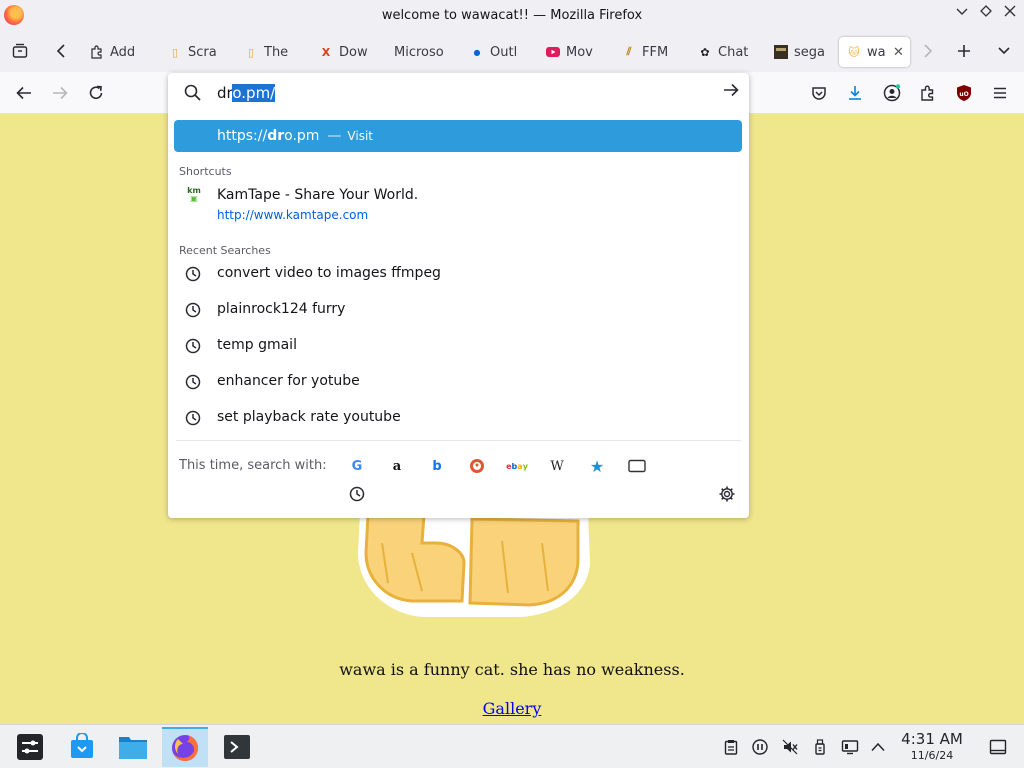 Image resolution: width=1024 pixels, height=768 pixels. Describe the element at coordinates (512, 746) in the screenshot. I see `system-taskbar: 4:31 AM 11/6/24` at that location.